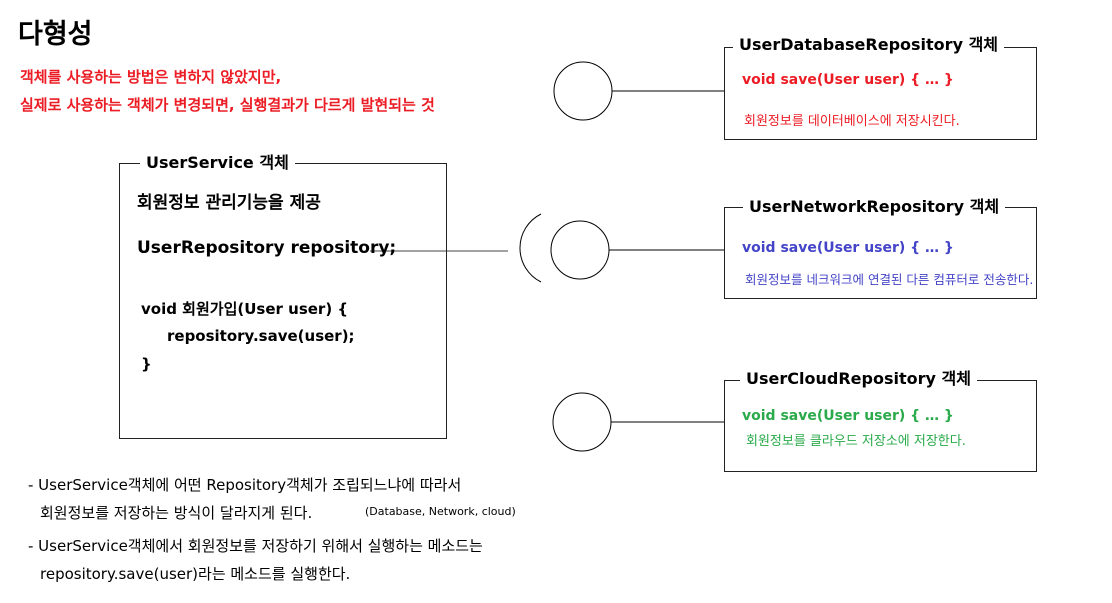 The height and width of the screenshot is (603, 1112). I want to click on user-service-heading: 회원정보 관리기능을 제공, so click(229, 203).